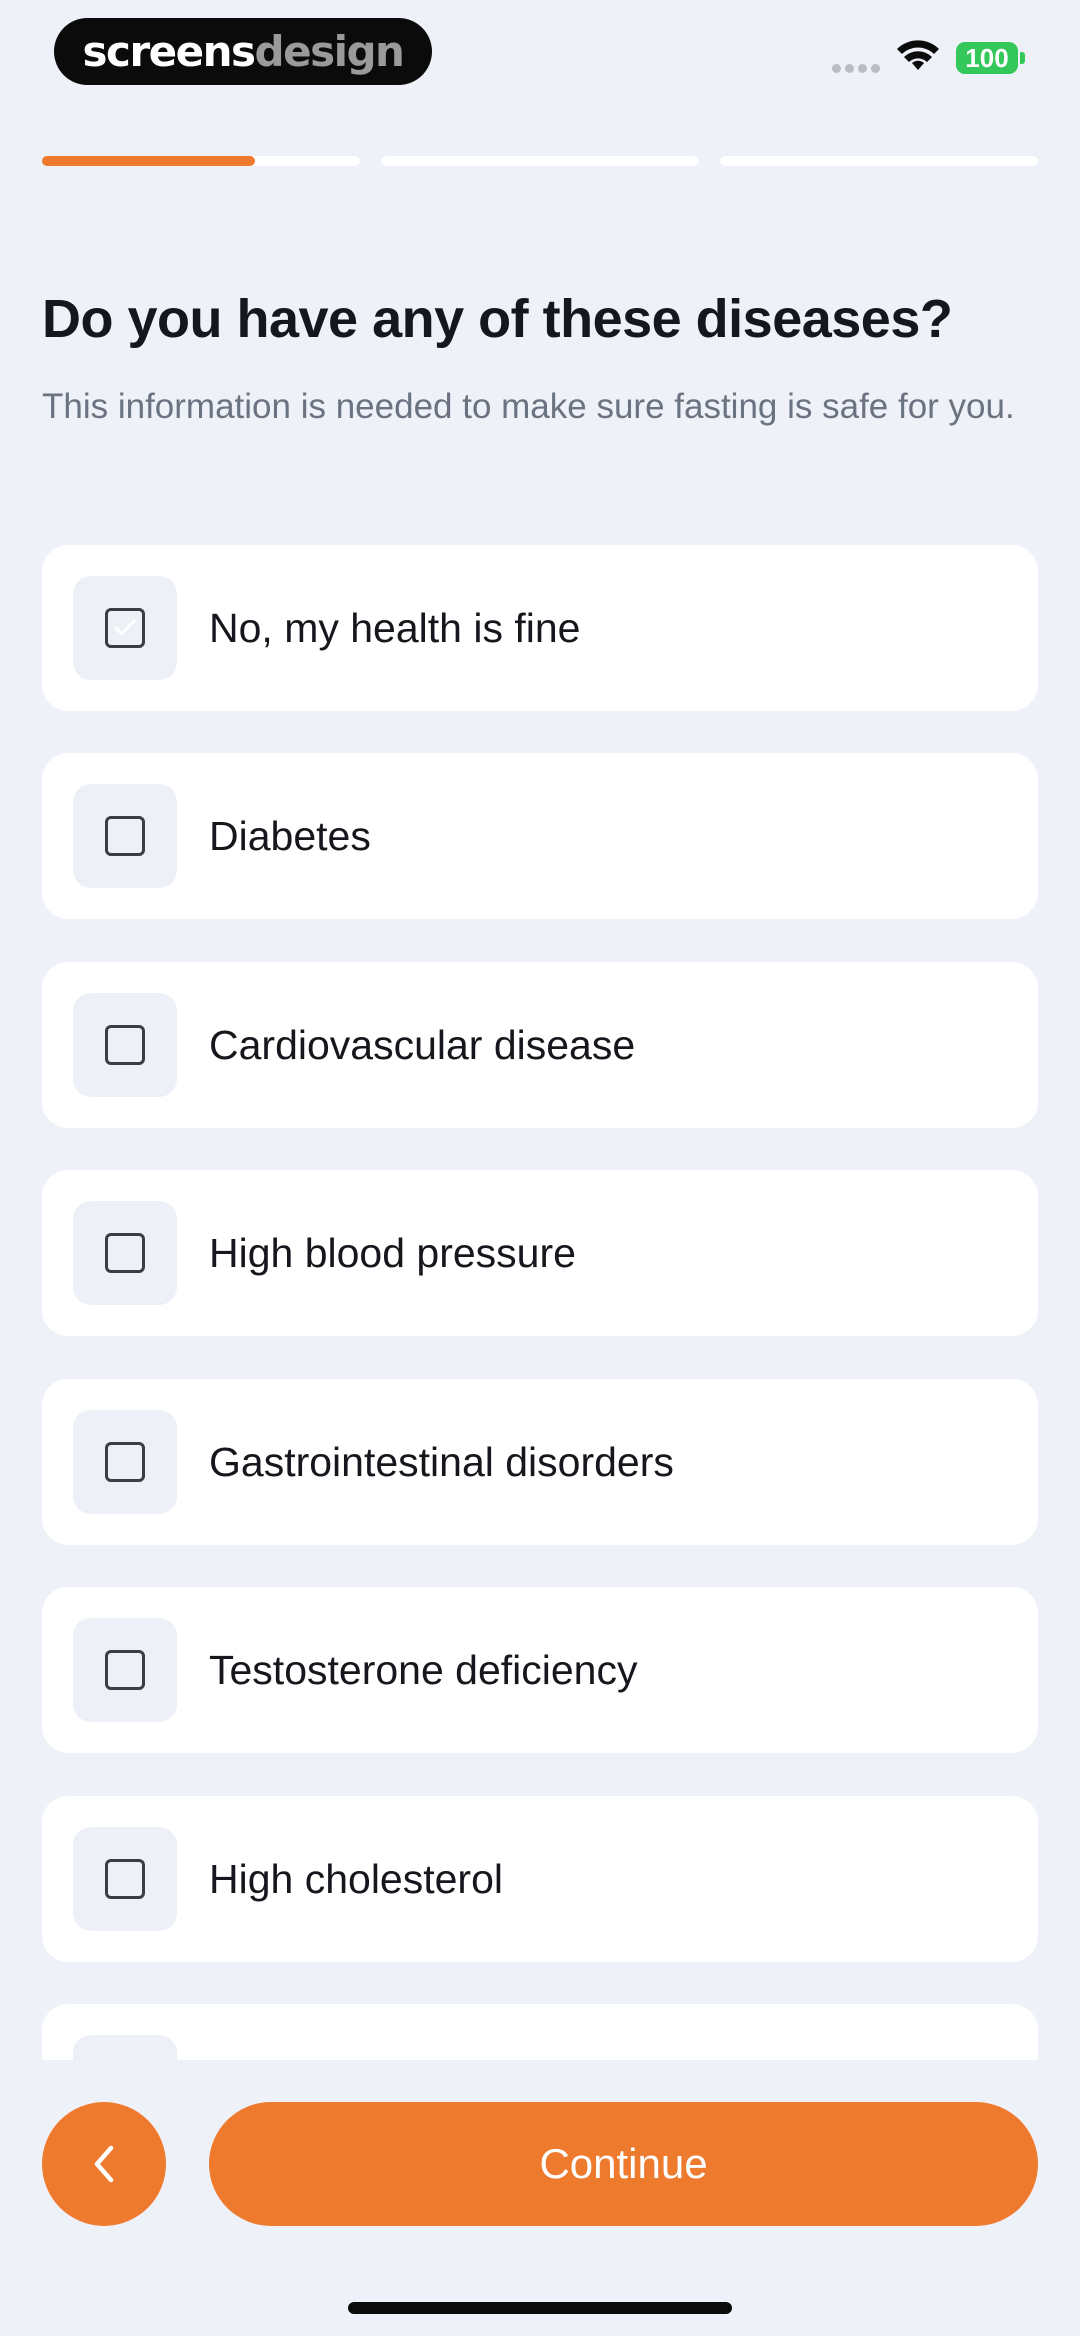 This screenshot has height=2336, width=1080. What do you see at coordinates (329, 51) in the screenshot?
I see `brand-word-2: design` at bounding box center [329, 51].